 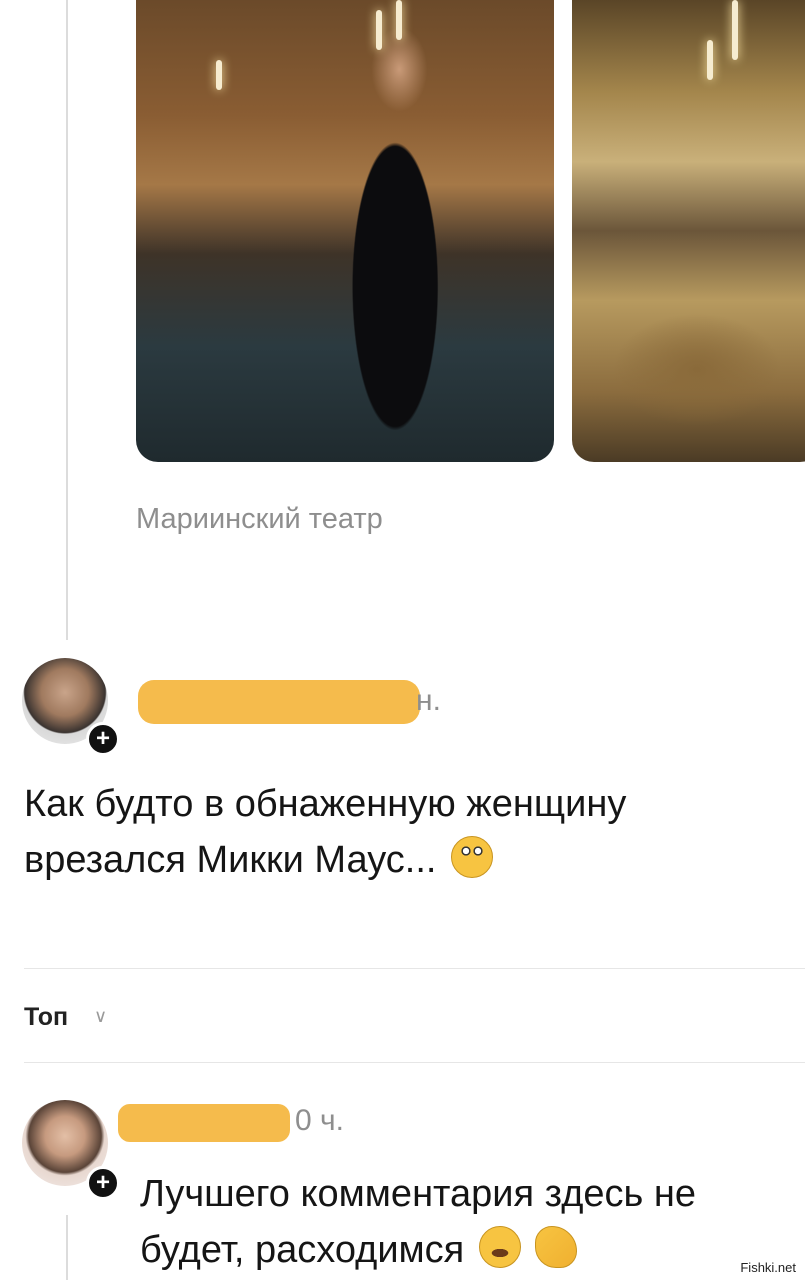 I want to click on post-location: Мариинский театр, so click(x=259, y=519).